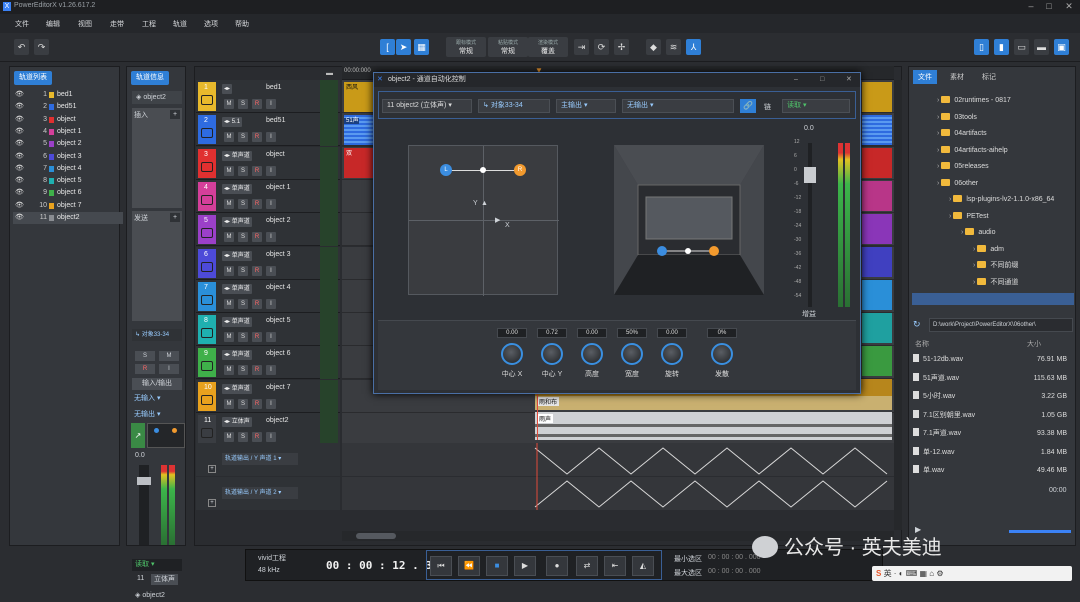  I want to click on track-list-item: 👁 1 bed1, so click(68, 95).